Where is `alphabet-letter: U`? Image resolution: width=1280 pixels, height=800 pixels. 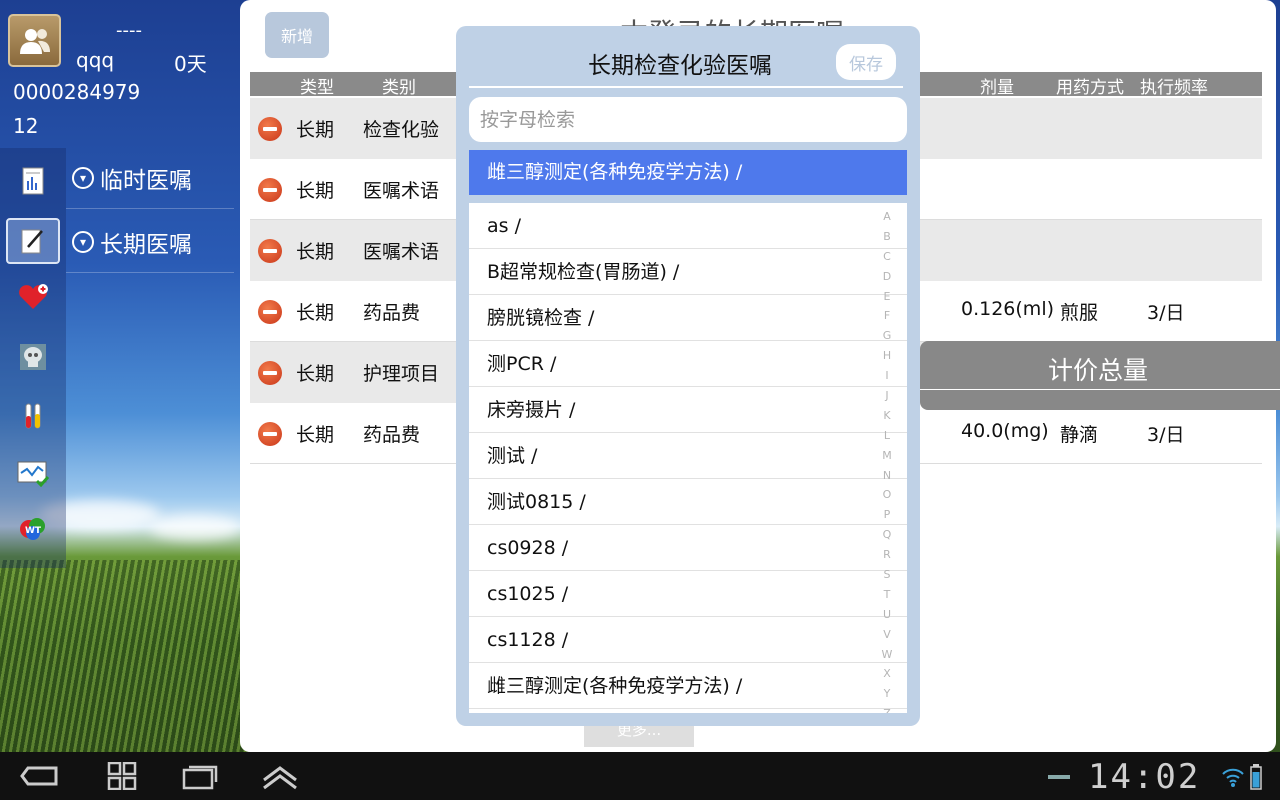 alphabet-letter: U is located at coordinates (887, 615).